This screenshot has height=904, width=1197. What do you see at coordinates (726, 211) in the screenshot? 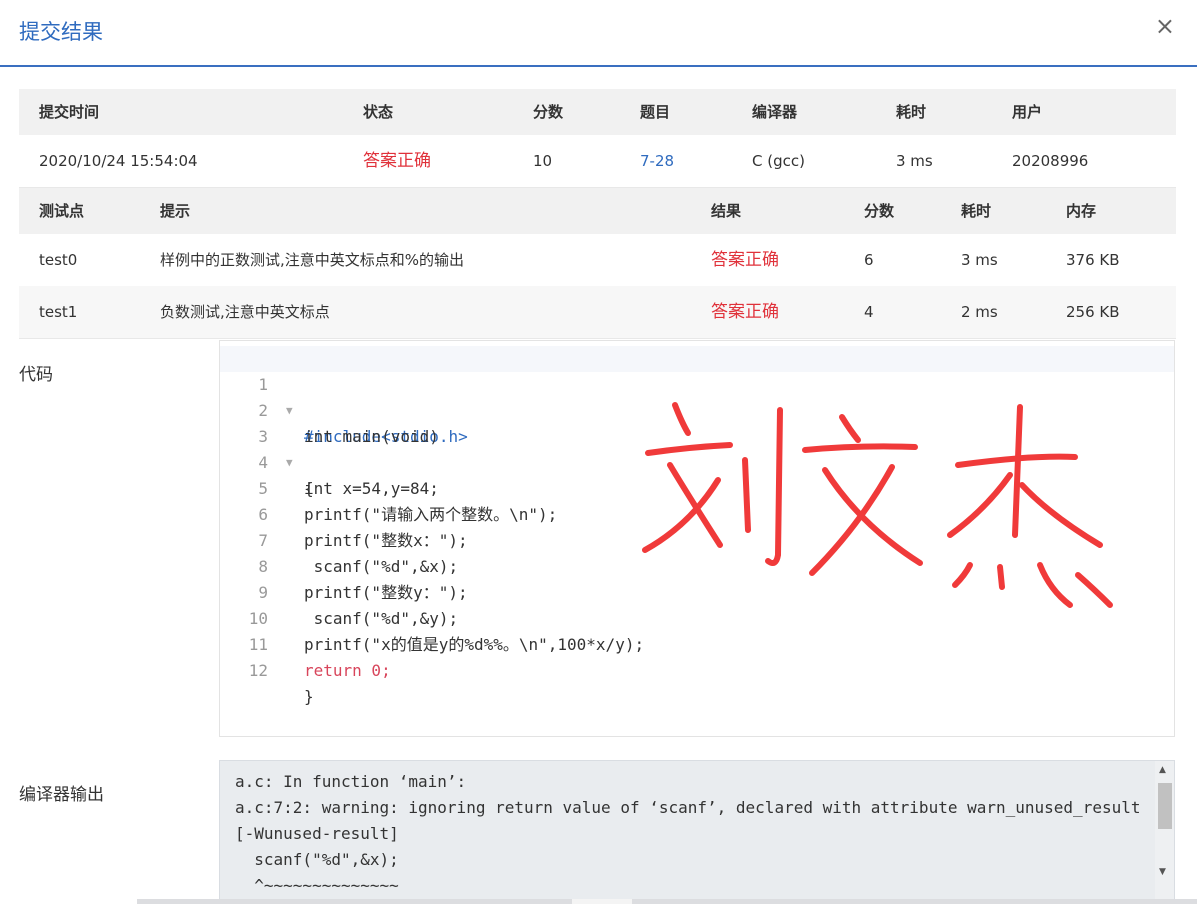
I see `header-result: 结果` at bounding box center [726, 211].